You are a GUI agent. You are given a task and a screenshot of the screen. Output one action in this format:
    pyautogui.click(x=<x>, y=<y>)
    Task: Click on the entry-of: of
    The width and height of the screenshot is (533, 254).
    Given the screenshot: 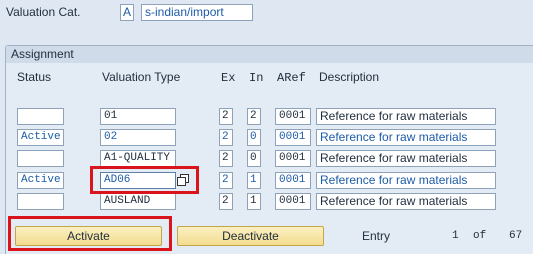 What is the action you would take?
    pyautogui.click(x=480, y=236)
    